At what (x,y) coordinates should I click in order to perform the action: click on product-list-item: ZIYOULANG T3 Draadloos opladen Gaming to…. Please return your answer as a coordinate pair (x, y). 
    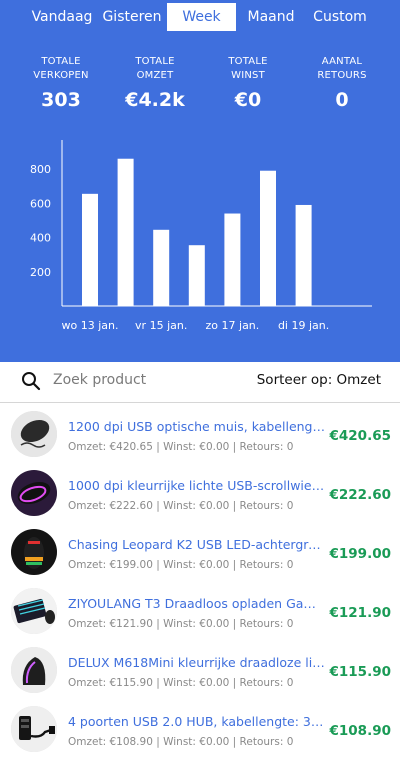
    Looking at the image, I should click on (200, 609).